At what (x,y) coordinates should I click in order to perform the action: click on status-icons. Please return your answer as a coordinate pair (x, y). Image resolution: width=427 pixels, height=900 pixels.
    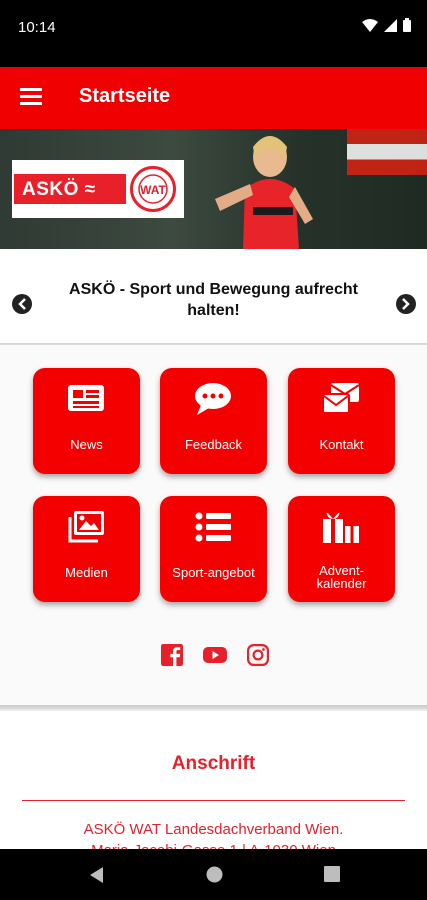
    Looking at the image, I should click on (386, 25).